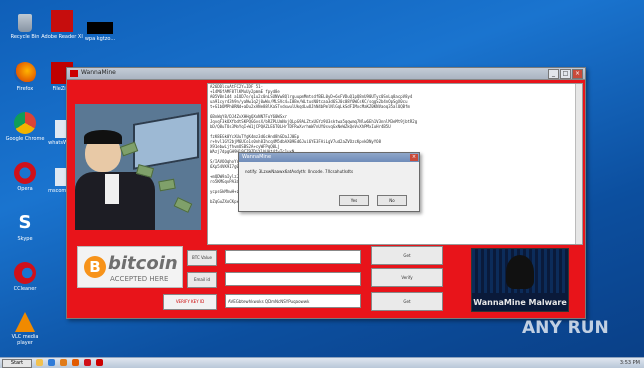 Image resolution: width=644 pixels, height=368 pixels. I want to click on desktop-icon-label: Adobe Reader XI, so click(62, 37).